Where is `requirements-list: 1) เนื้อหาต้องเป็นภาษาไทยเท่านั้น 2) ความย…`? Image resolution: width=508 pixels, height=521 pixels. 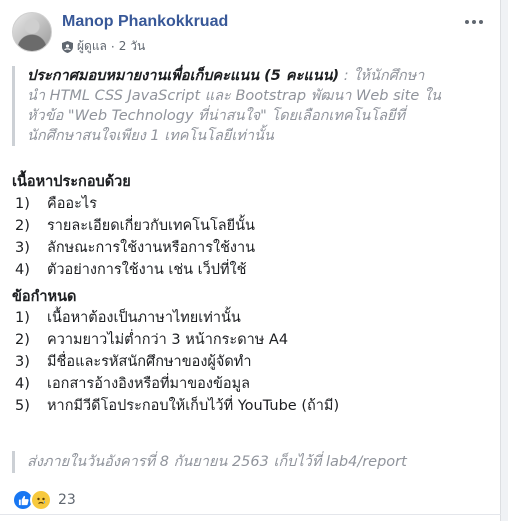
requirements-list: 1) เนื้อหาต้องเป็นภาษาไทยเท่านั้น 2) ความย… is located at coordinates (177, 362).